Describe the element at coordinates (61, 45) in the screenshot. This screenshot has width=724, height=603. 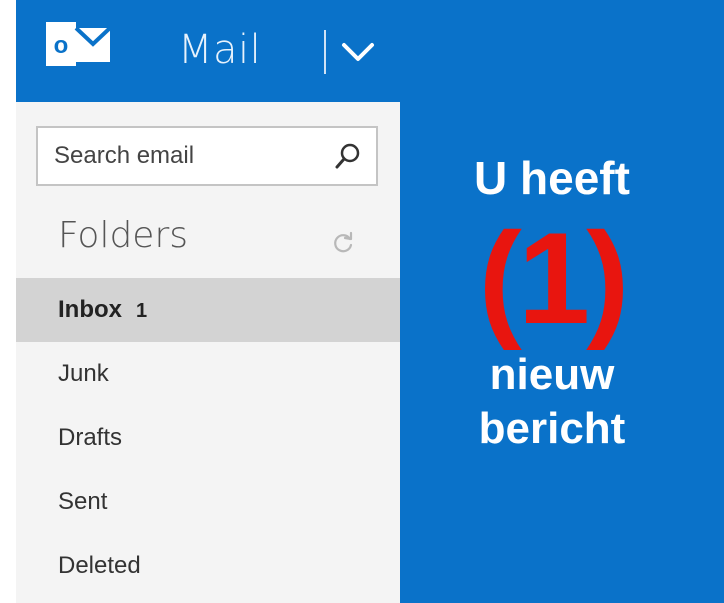
I see `logo-letter: o` at that location.